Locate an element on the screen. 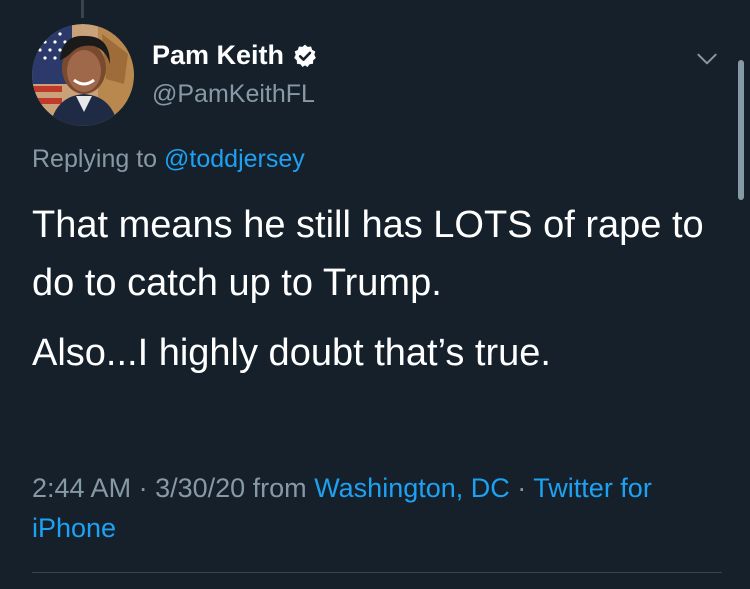 The height and width of the screenshot is (589, 750). author-name: Pam Keith is located at coordinates (218, 55).